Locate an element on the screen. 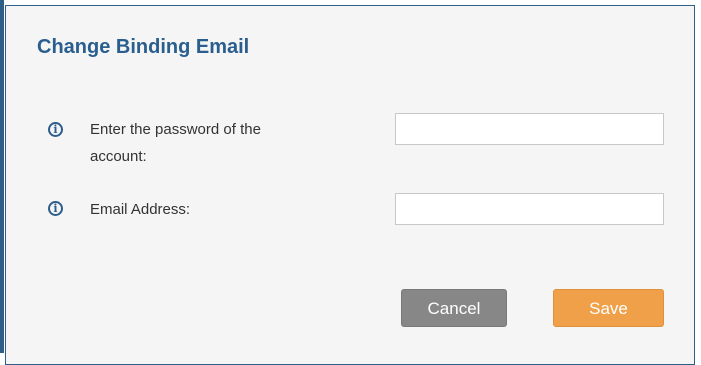 The image size is (701, 365). window-left-edge is located at coordinates (2, 176).